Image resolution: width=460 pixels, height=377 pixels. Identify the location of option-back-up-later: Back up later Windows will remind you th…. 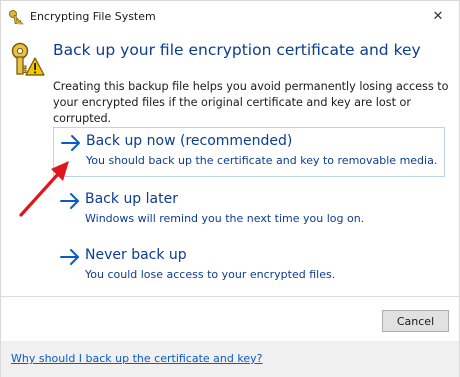
(249, 211).